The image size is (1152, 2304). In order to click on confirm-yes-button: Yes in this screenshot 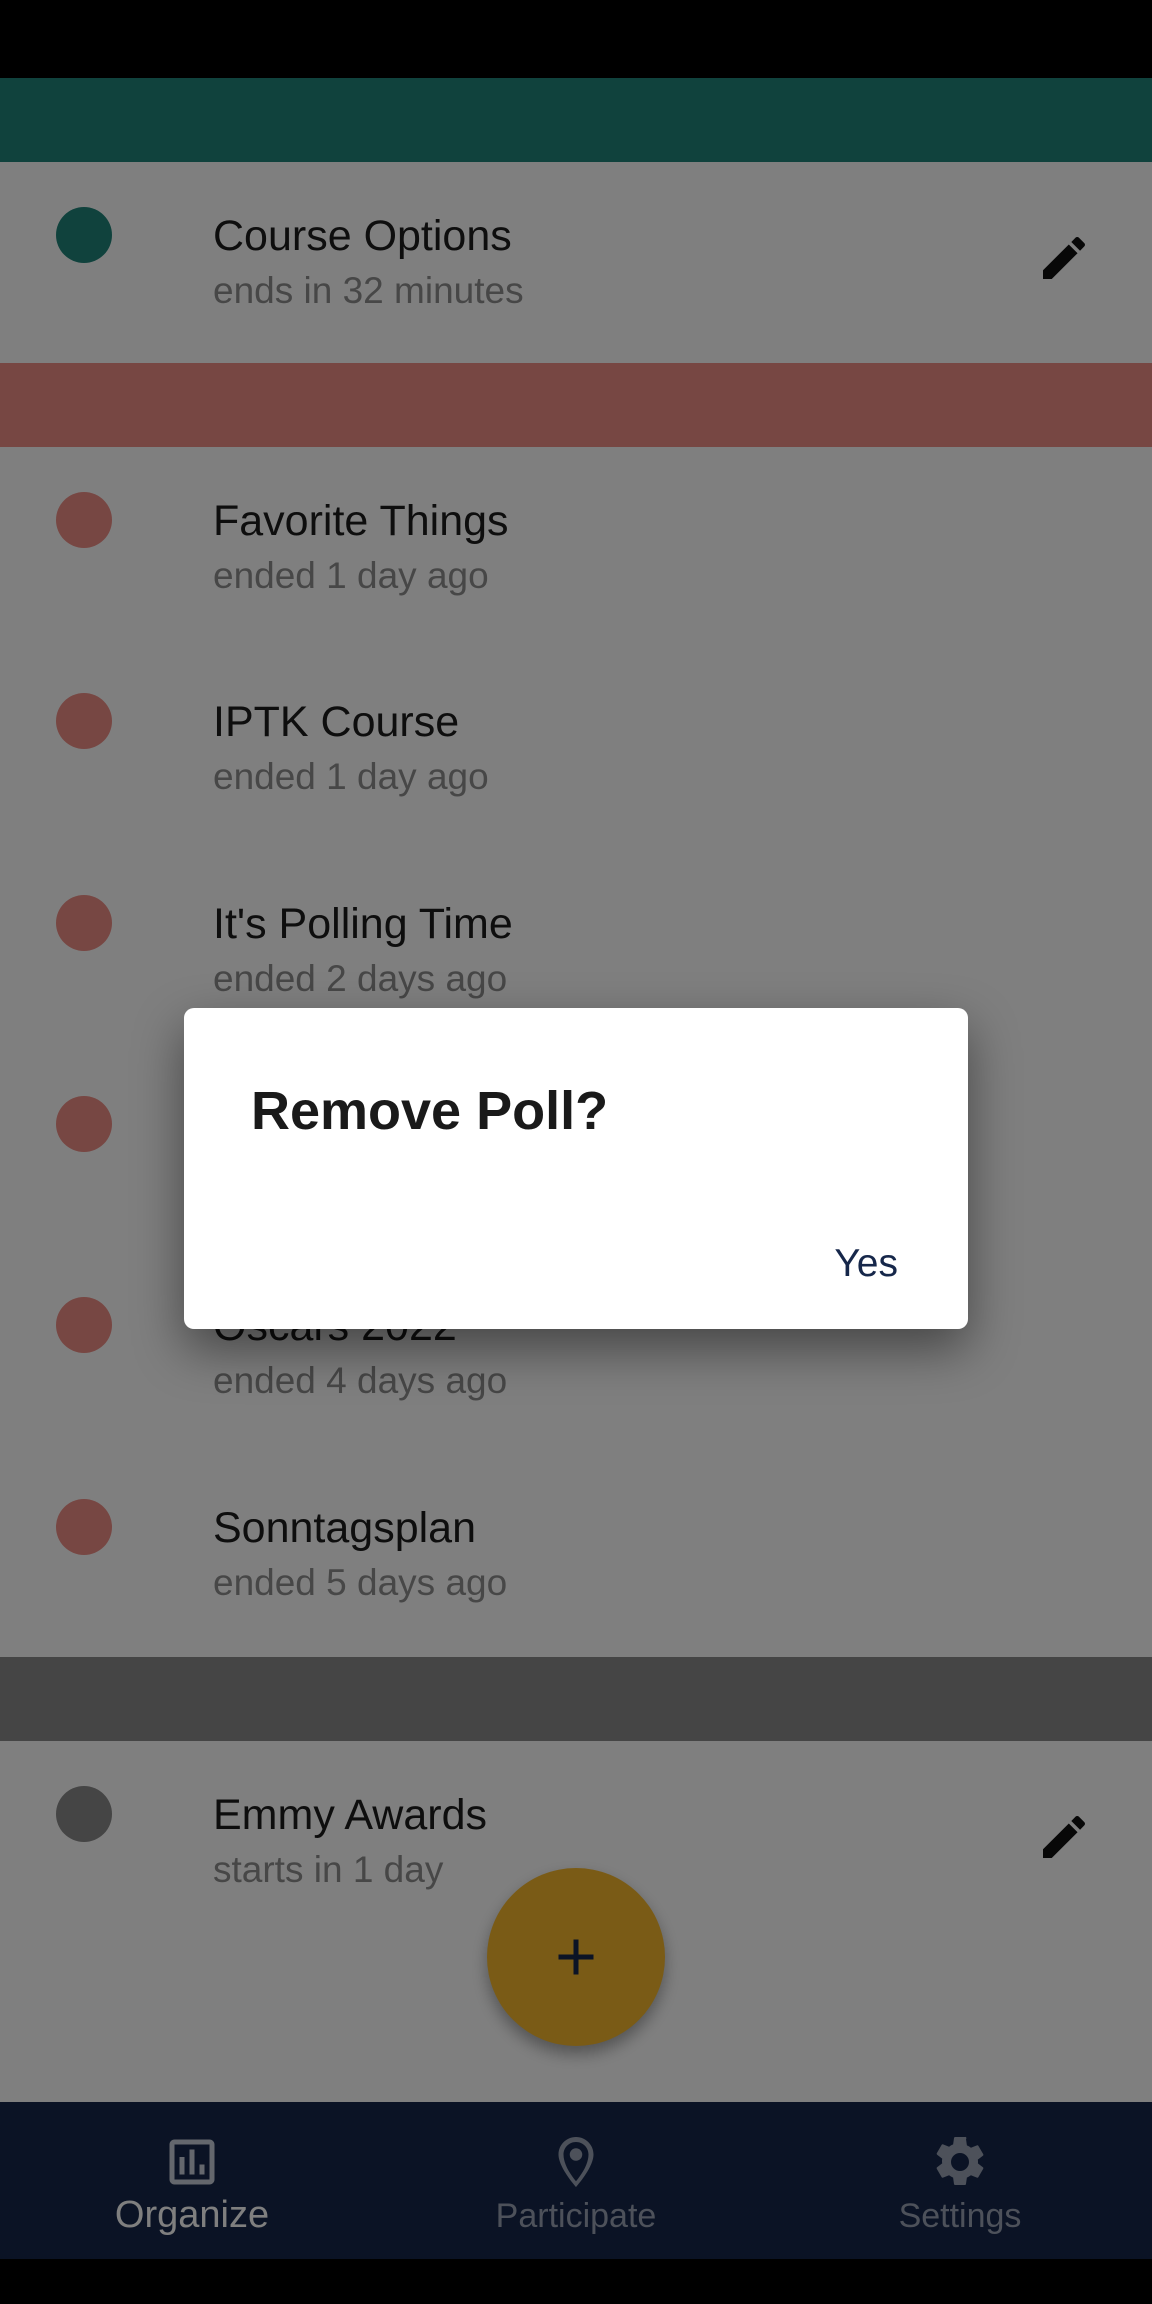, I will do `click(866, 1264)`.